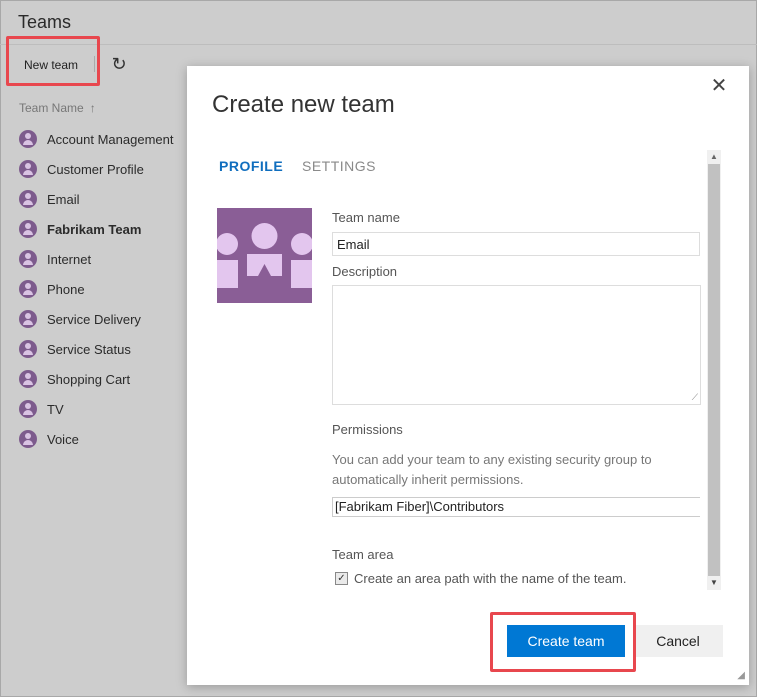 Image resolution: width=757 pixels, height=697 pixels. I want to click on team-list-item: Service Deliverya, so click(115, 319).